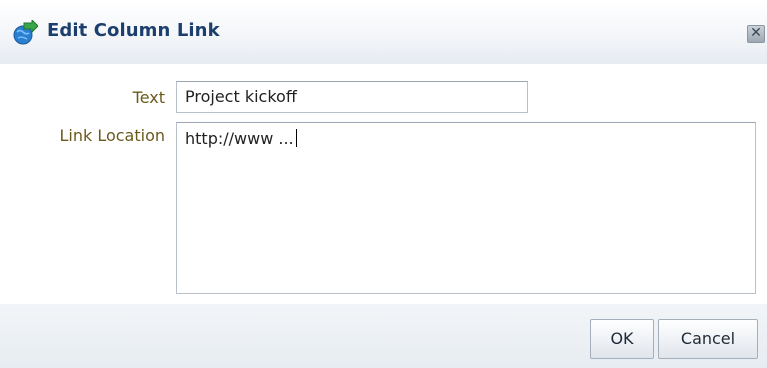  What do you see at coordinates (148, 97) in the screenshot?
I see `text-label: Text` at bounding box center [148, 97].